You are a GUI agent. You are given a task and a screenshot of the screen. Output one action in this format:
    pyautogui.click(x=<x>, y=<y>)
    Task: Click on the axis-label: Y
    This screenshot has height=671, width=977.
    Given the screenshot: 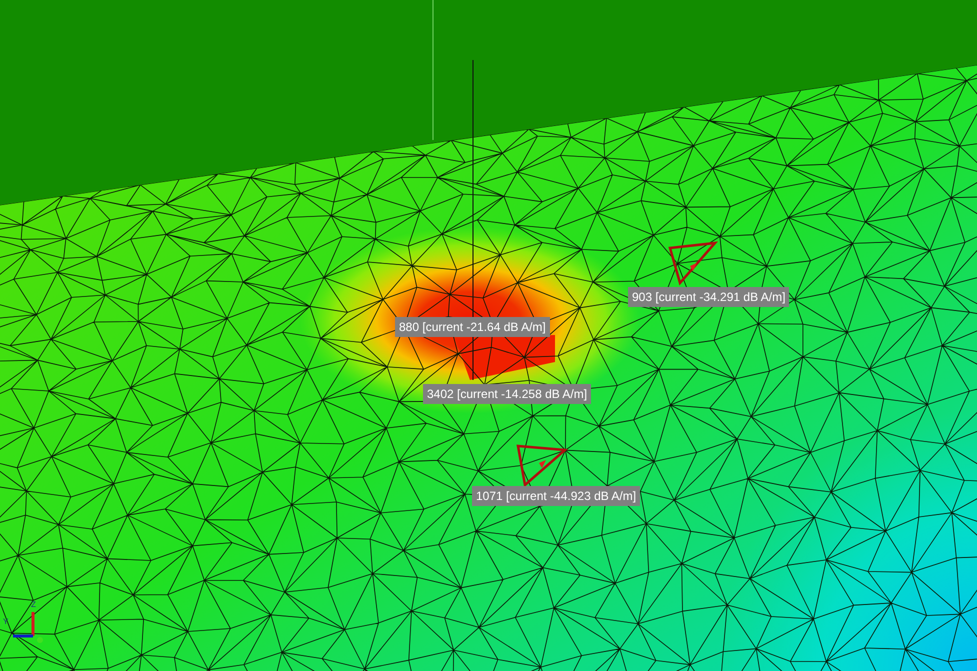 What is the action you would take?
    pyautogui.click(x=5, y=622)
    